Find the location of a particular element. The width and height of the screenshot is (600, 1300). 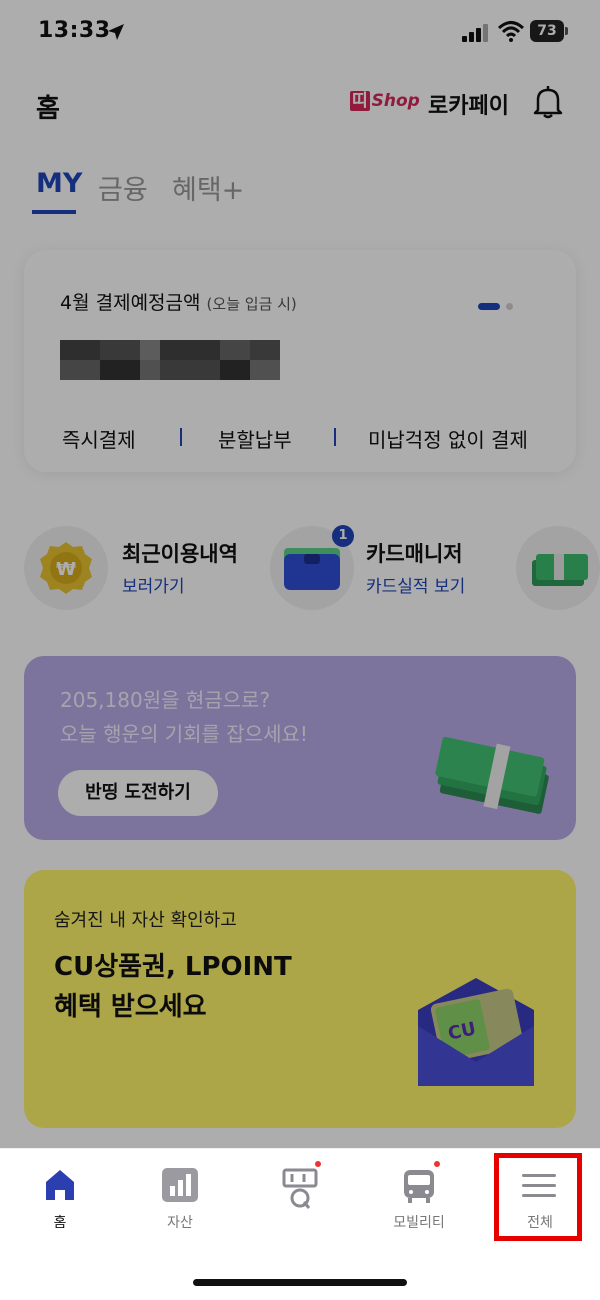

tab-finance: 금융 is located at coordinates (123, 187).